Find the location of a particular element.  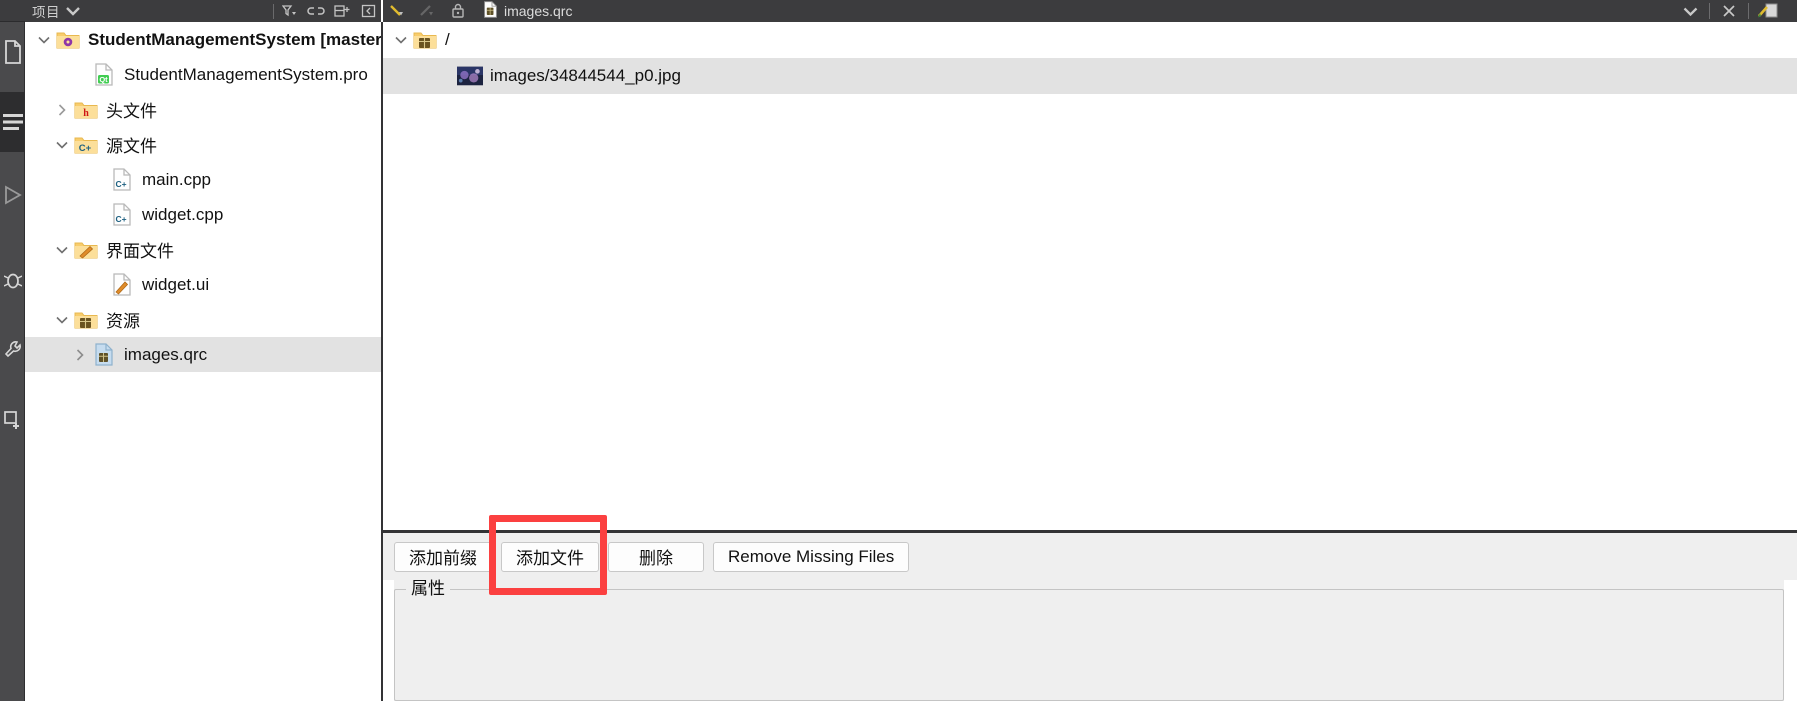

folder-h-icon: h is located at coordinates (86, 109).